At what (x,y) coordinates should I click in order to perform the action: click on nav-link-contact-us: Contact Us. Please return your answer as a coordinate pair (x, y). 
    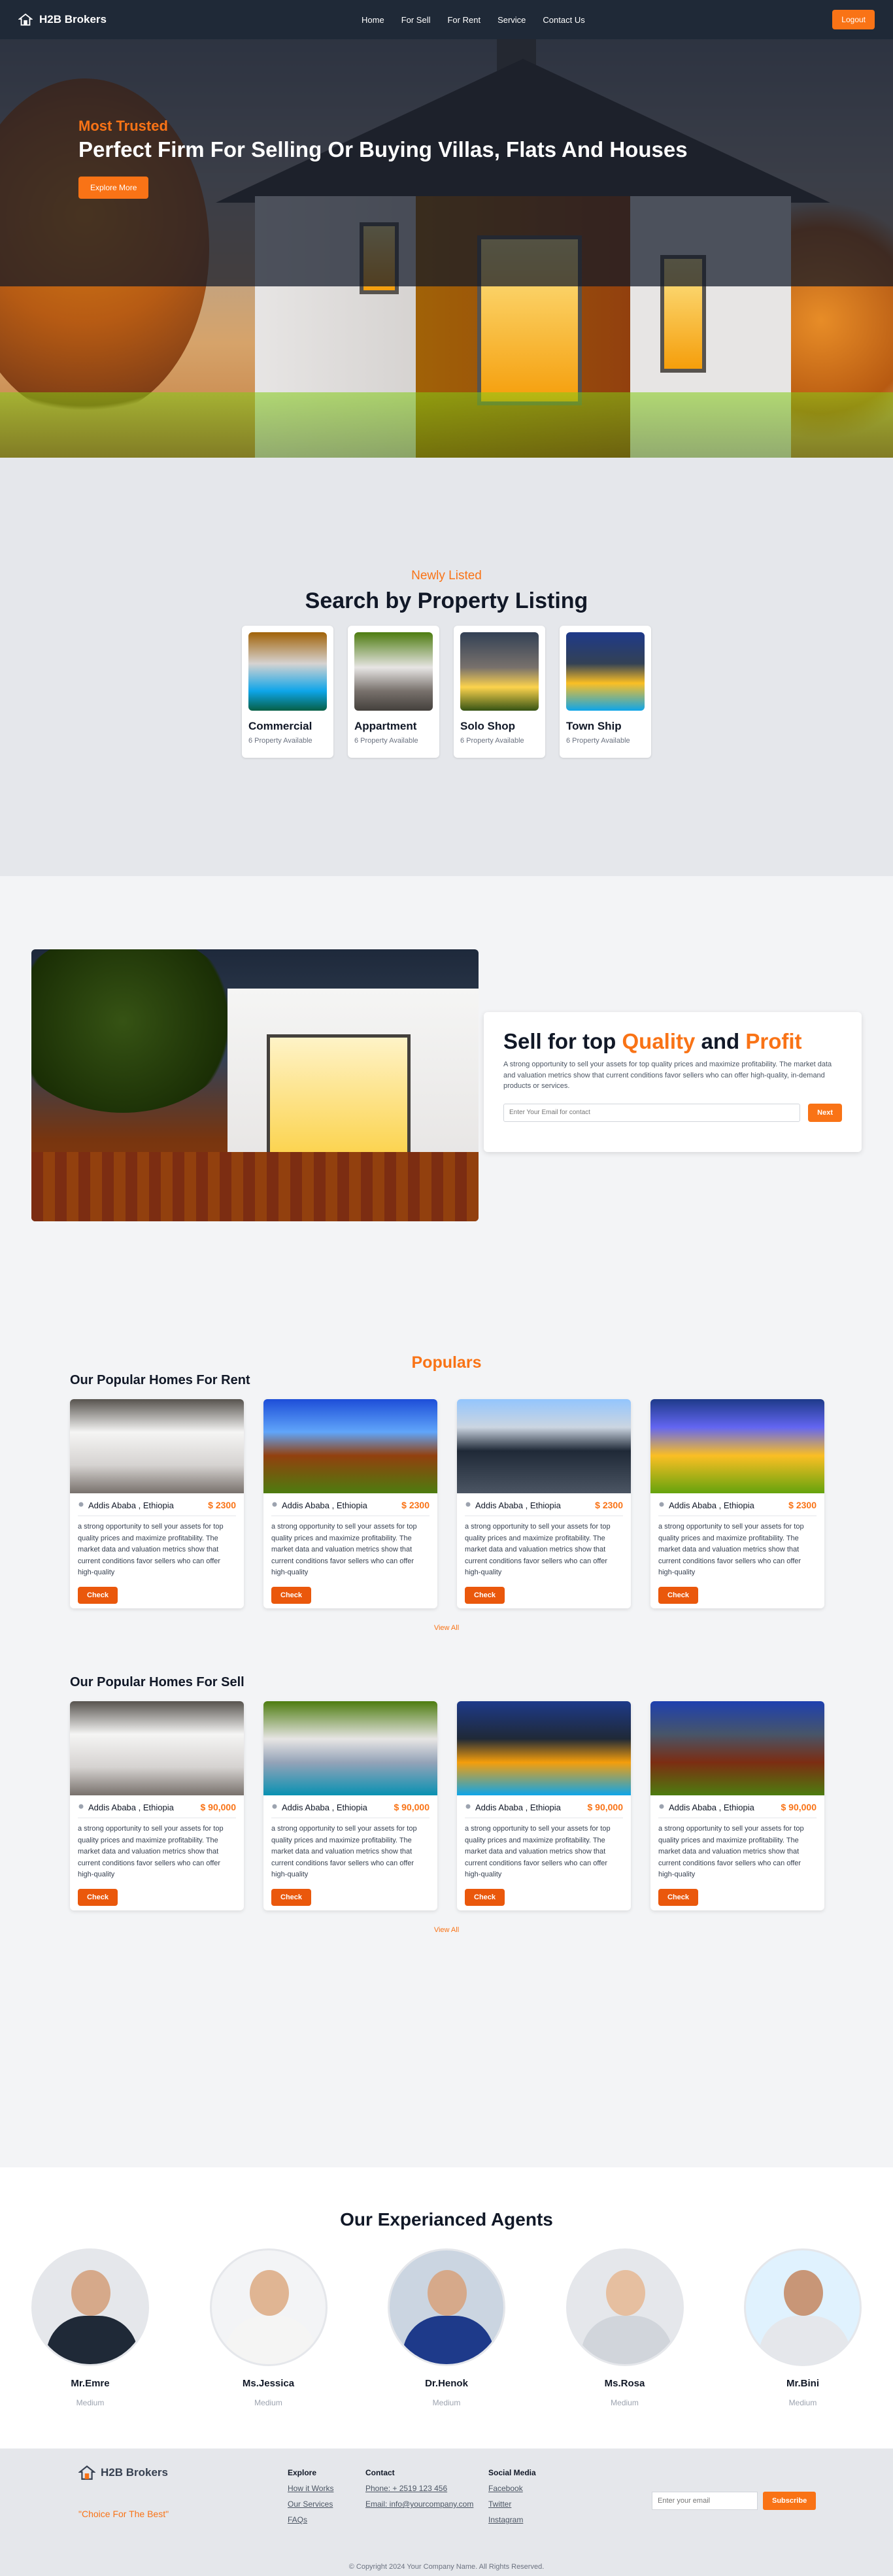
    Looking at the image, I should click on (563, 20).